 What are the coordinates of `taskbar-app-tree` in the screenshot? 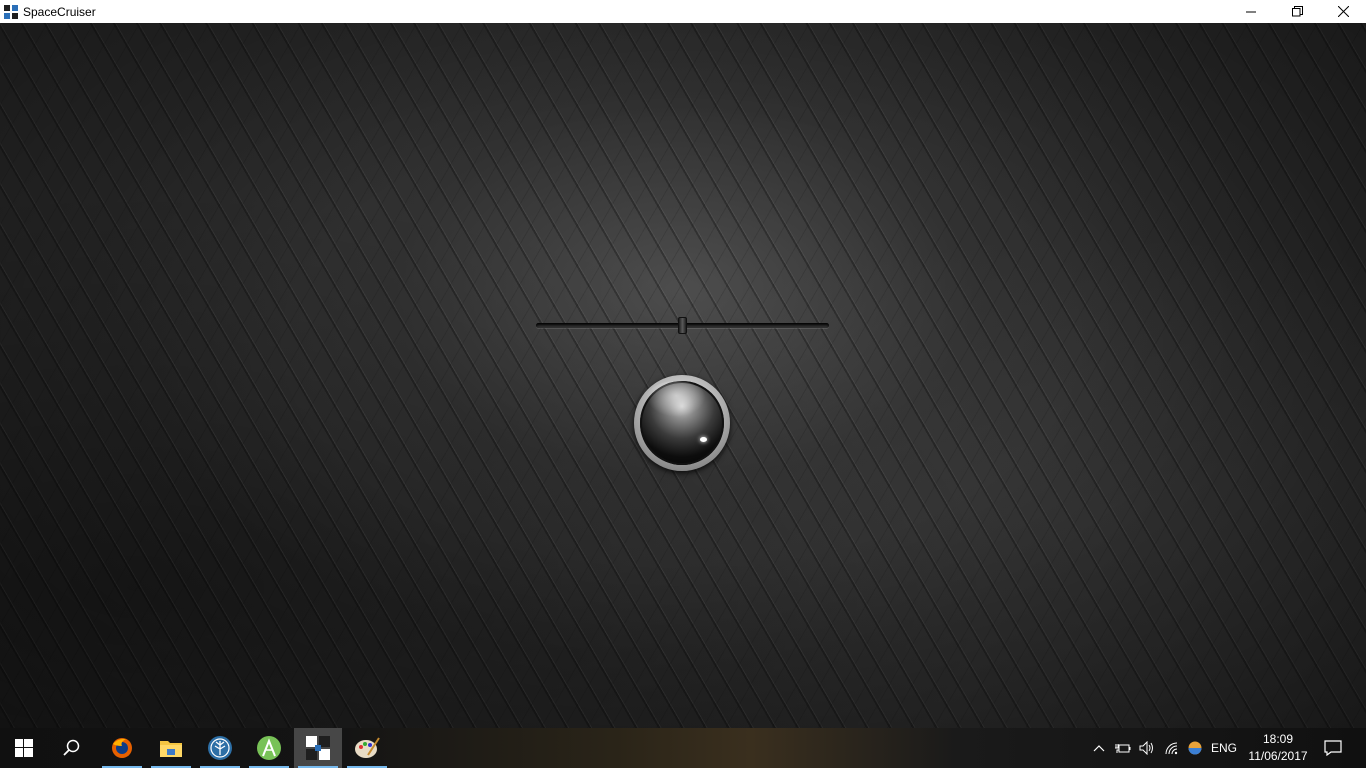 It's located at (220, 748).